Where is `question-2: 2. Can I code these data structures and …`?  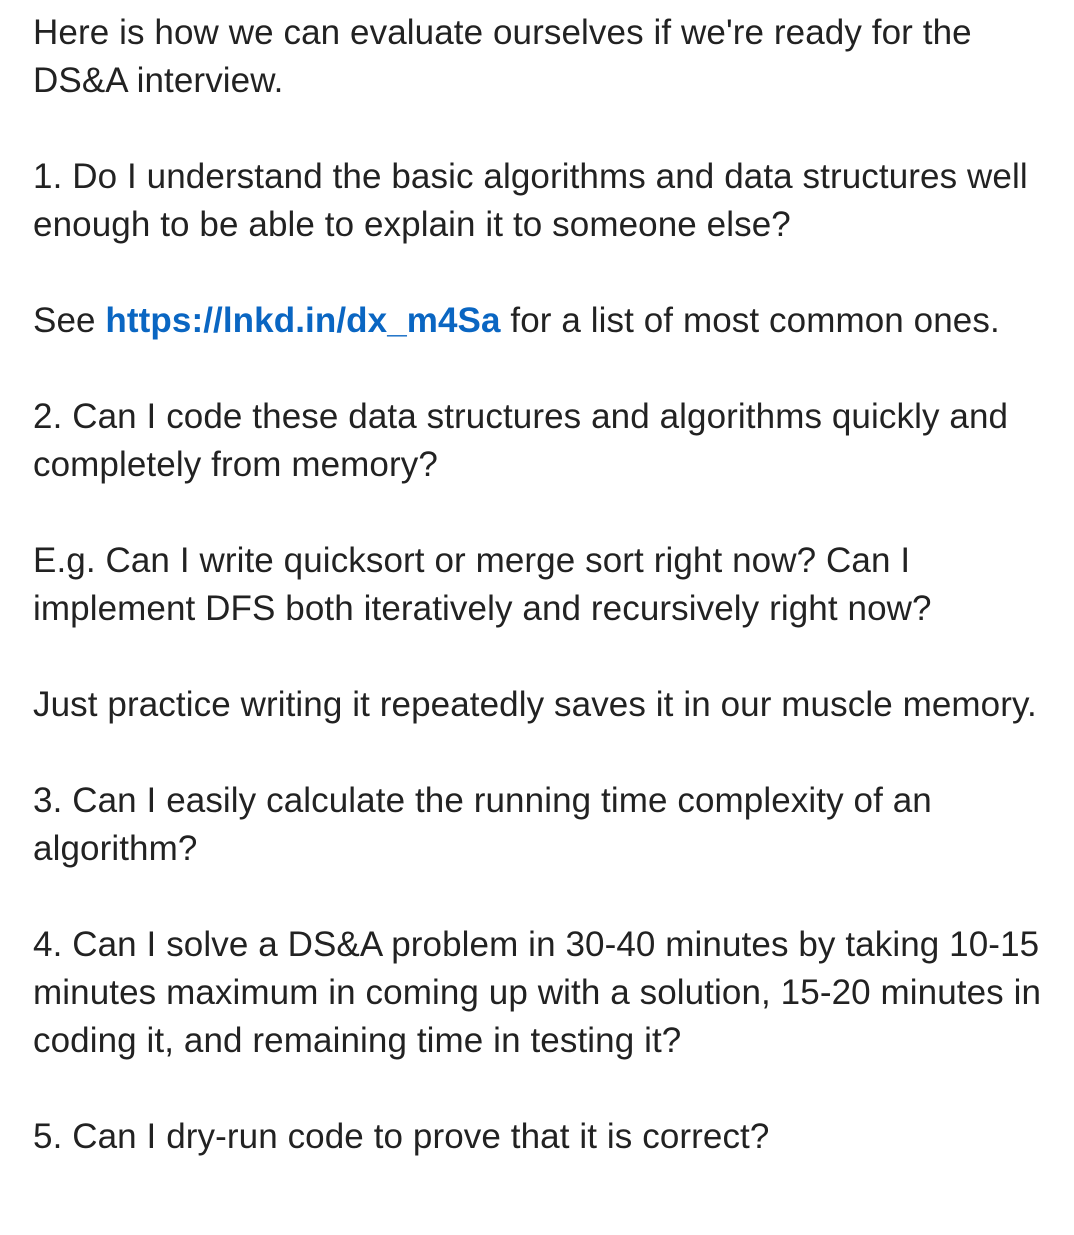 question-2: 2. Can I code these data structures and … is located at coordinates (521, 440).